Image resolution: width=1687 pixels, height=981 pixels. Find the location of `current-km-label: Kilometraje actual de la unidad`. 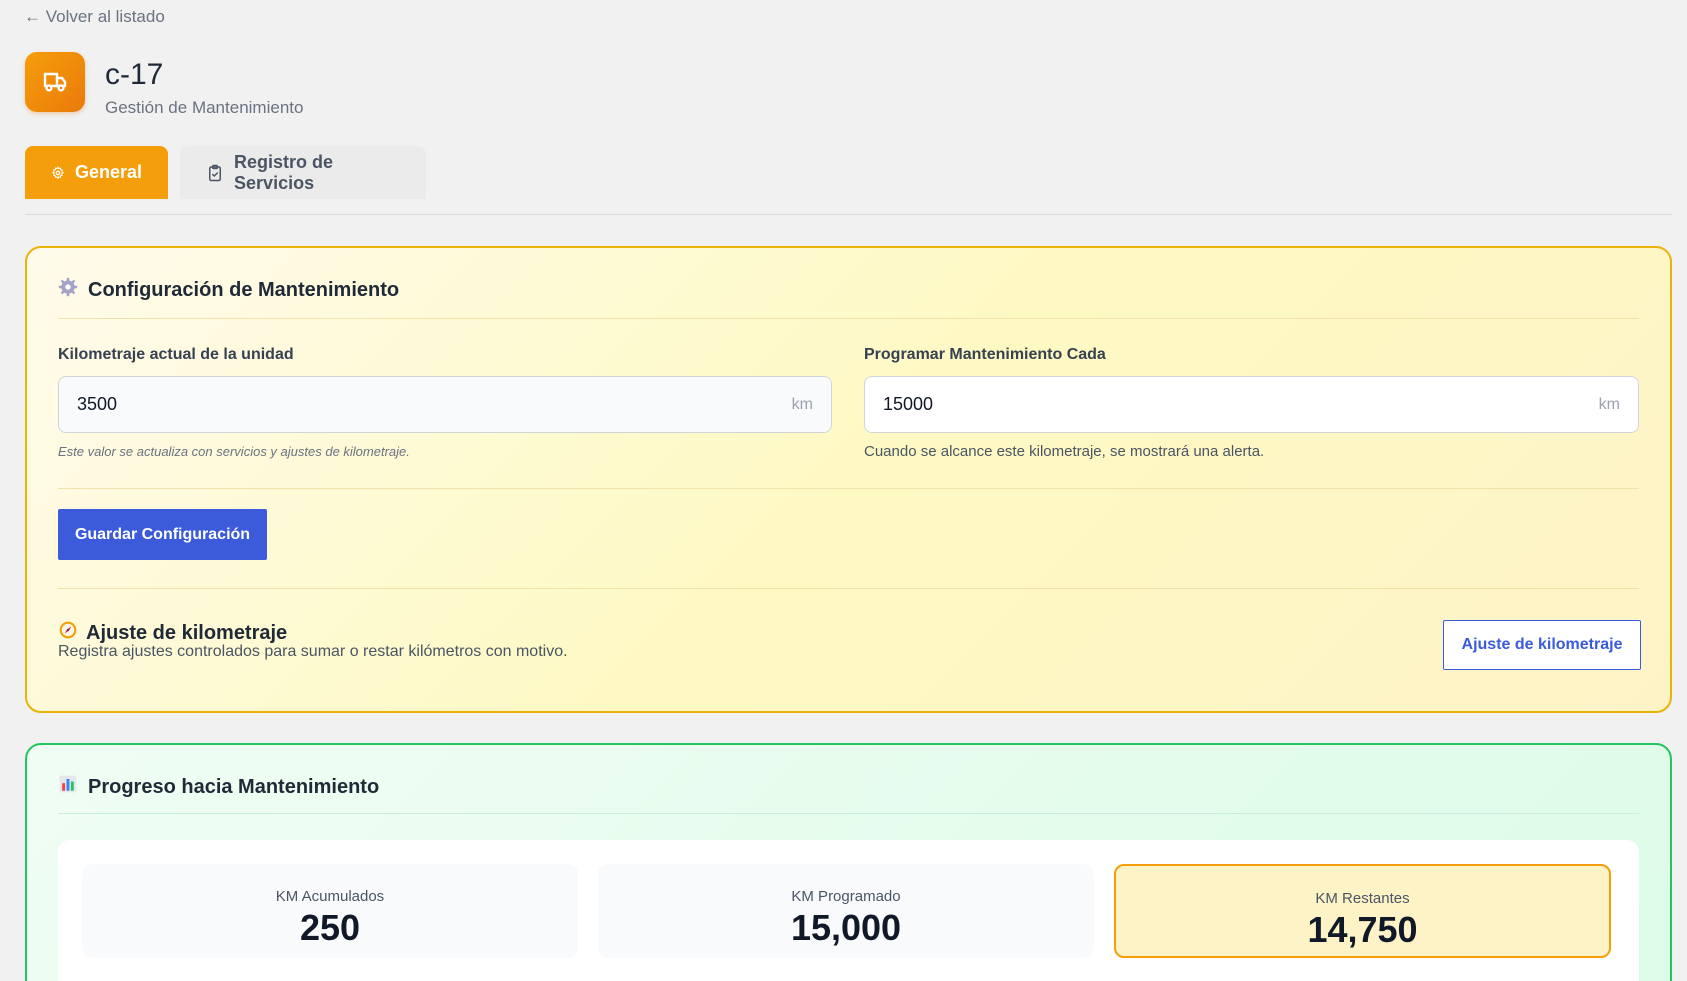

current-km-label: Kilometraje actual de la unidad is located at coordinates (176, 354).